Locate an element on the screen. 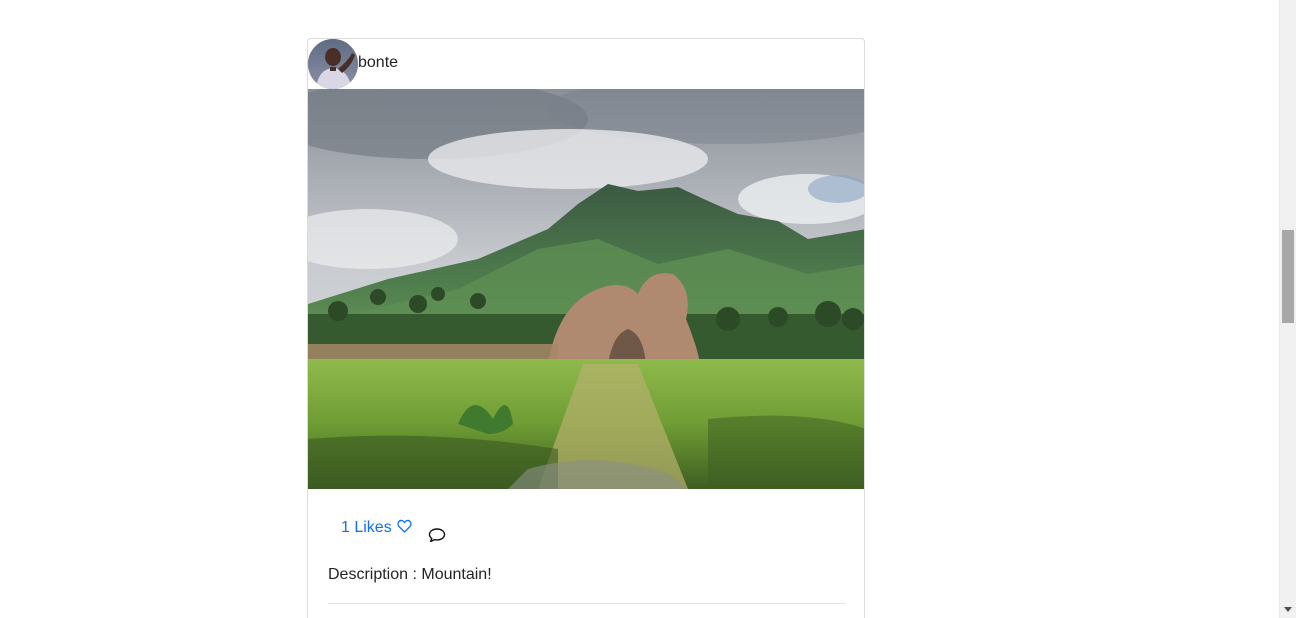 The image size is (1296, 618). likes-link: 1 Likes is located at coordinates (377, 529).